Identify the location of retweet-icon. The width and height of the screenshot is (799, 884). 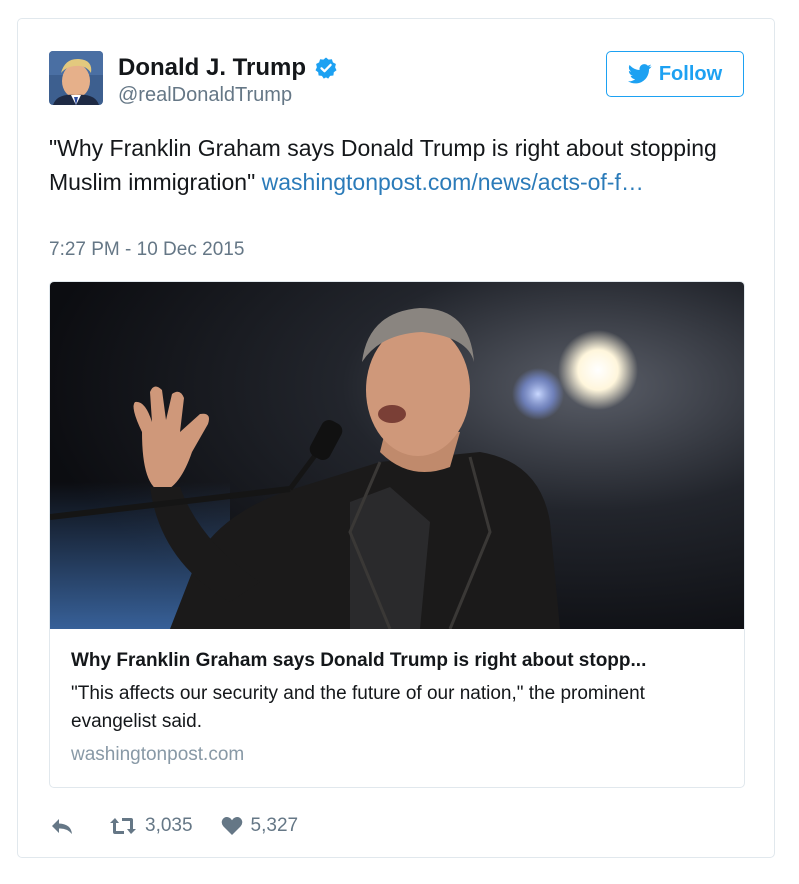
(123, 826).